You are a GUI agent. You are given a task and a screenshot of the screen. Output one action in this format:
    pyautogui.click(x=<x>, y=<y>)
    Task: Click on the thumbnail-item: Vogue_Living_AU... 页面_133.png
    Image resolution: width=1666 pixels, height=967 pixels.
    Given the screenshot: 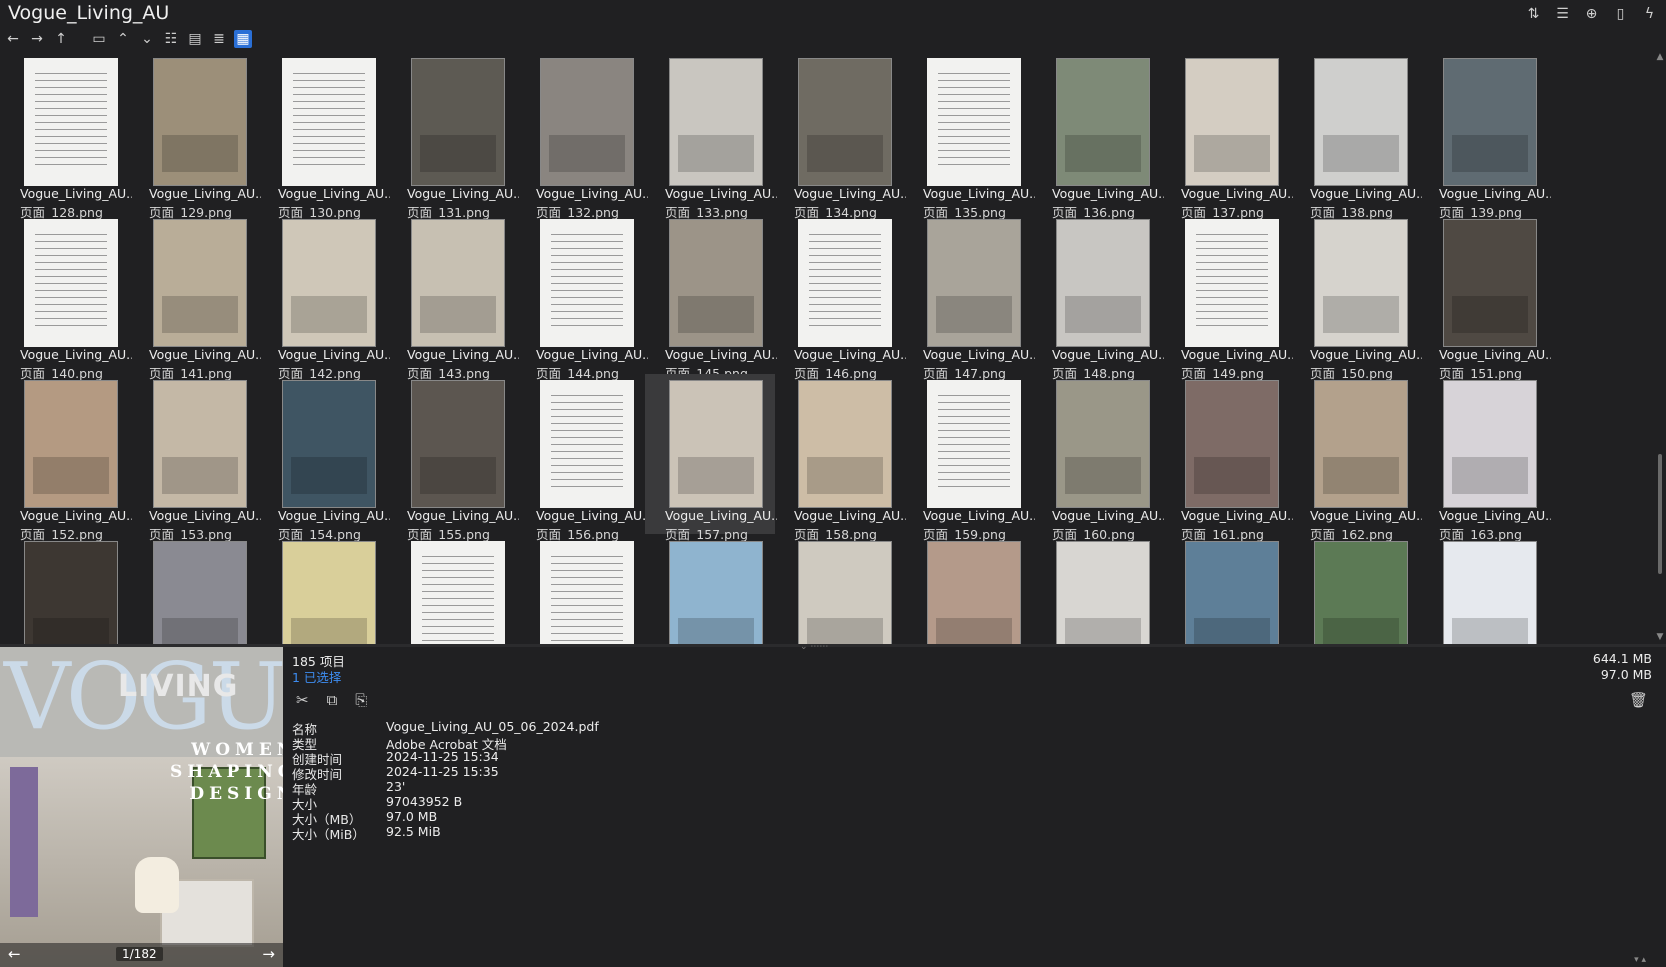 What is the action you would take?
    pyautogui.click(x=711, y=136)
    